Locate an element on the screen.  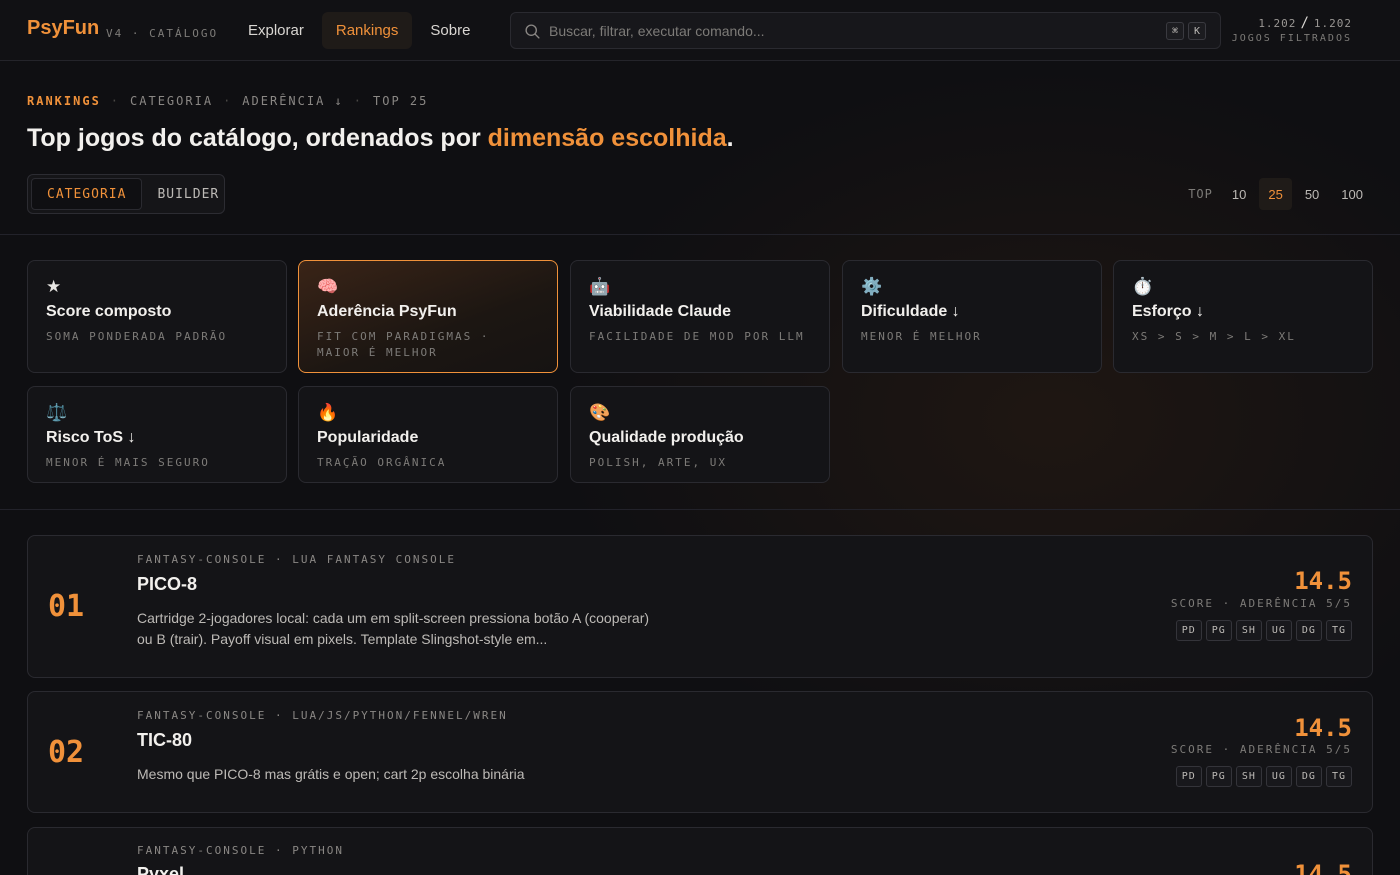
crumb-sort: ADERÊNCIA ↓ is located at coordinates (292, 101).